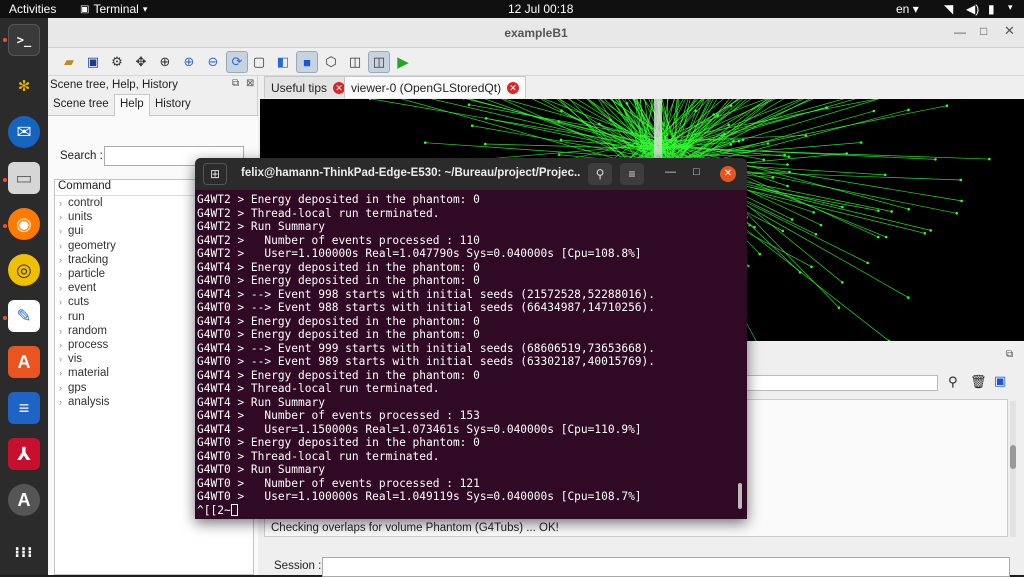 The height and width of the screenshot is (577, 1024). I want to click on tab-viewer-0: viewer-0 (OpenGLStoredQt) ✕, so click(435, 87).